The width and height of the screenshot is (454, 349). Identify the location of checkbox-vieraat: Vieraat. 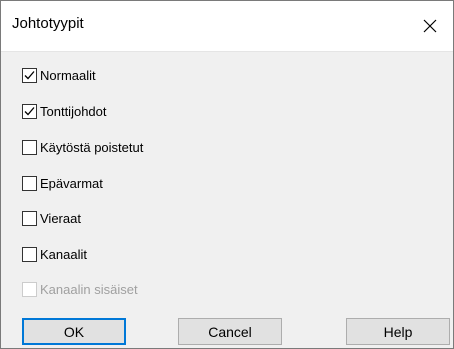
(51, 218).